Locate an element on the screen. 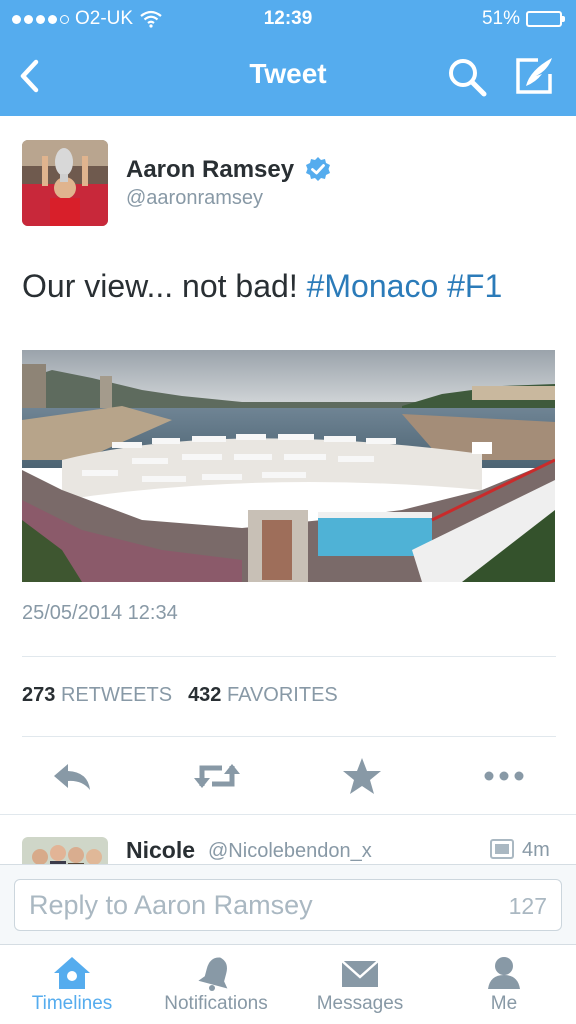 The width and height of the screenshot is (576, 1024). hashtag-link: #F1 is located at coordinates (474, 286).